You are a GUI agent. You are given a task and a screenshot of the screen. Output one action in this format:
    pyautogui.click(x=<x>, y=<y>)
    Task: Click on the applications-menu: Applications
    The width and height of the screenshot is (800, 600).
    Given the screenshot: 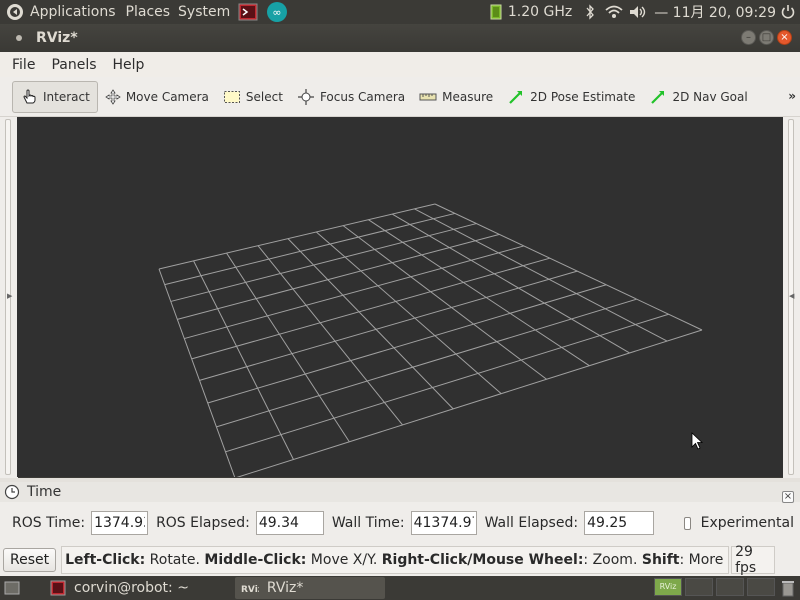 What is the action you would take?
    pyautogui.click(x=61, y=12)
    